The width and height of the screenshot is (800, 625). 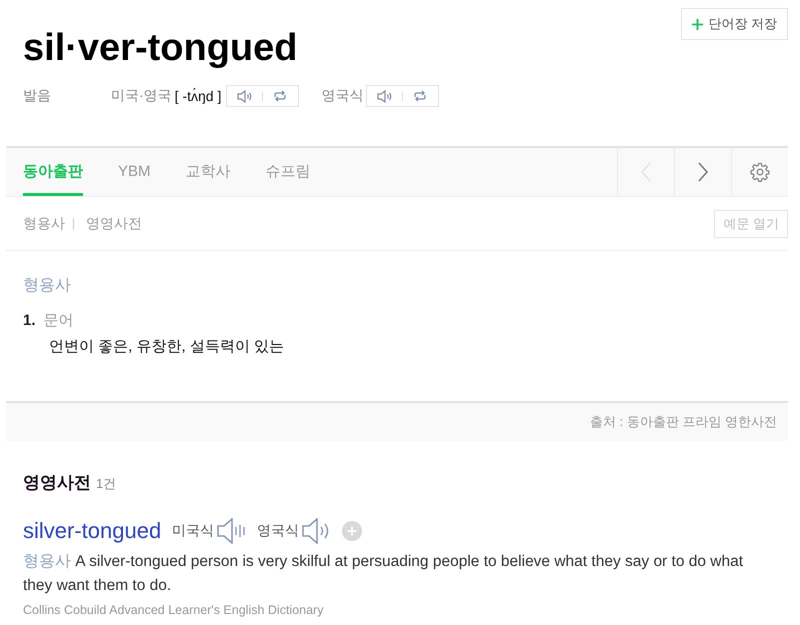 I want to click on part-of-speech: 형용사, so click(x=47, y=286).